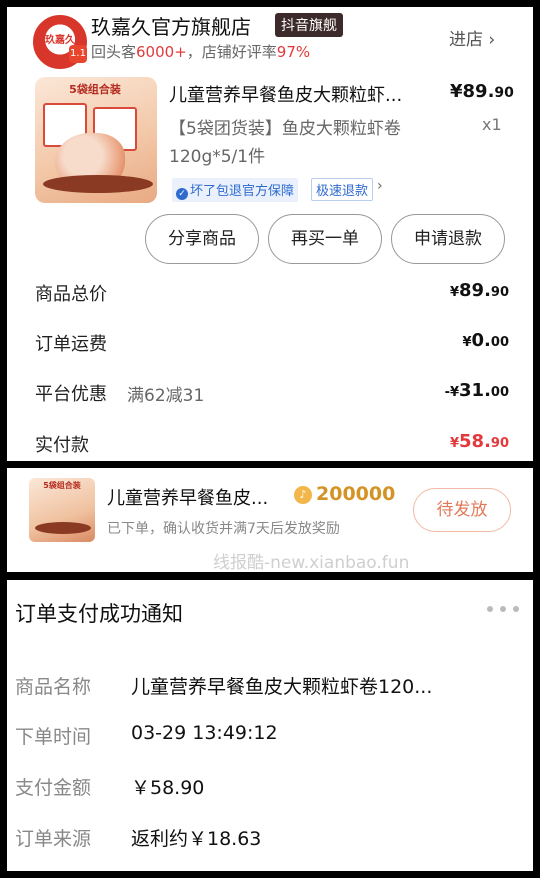 Image resolution: width=540 pixels, height=878 pixels. What do you see at coordinates (168, 788) in the screenshot?
I see `notice-value: ￥58.90` at bounding box center [168, 788].